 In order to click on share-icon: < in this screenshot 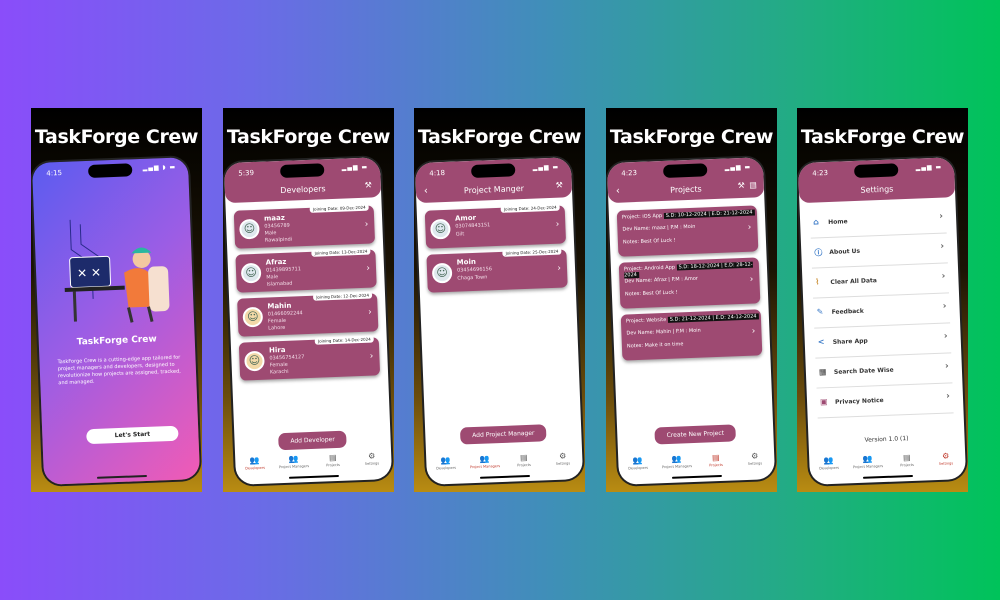, I will do `click(821, 342)`.